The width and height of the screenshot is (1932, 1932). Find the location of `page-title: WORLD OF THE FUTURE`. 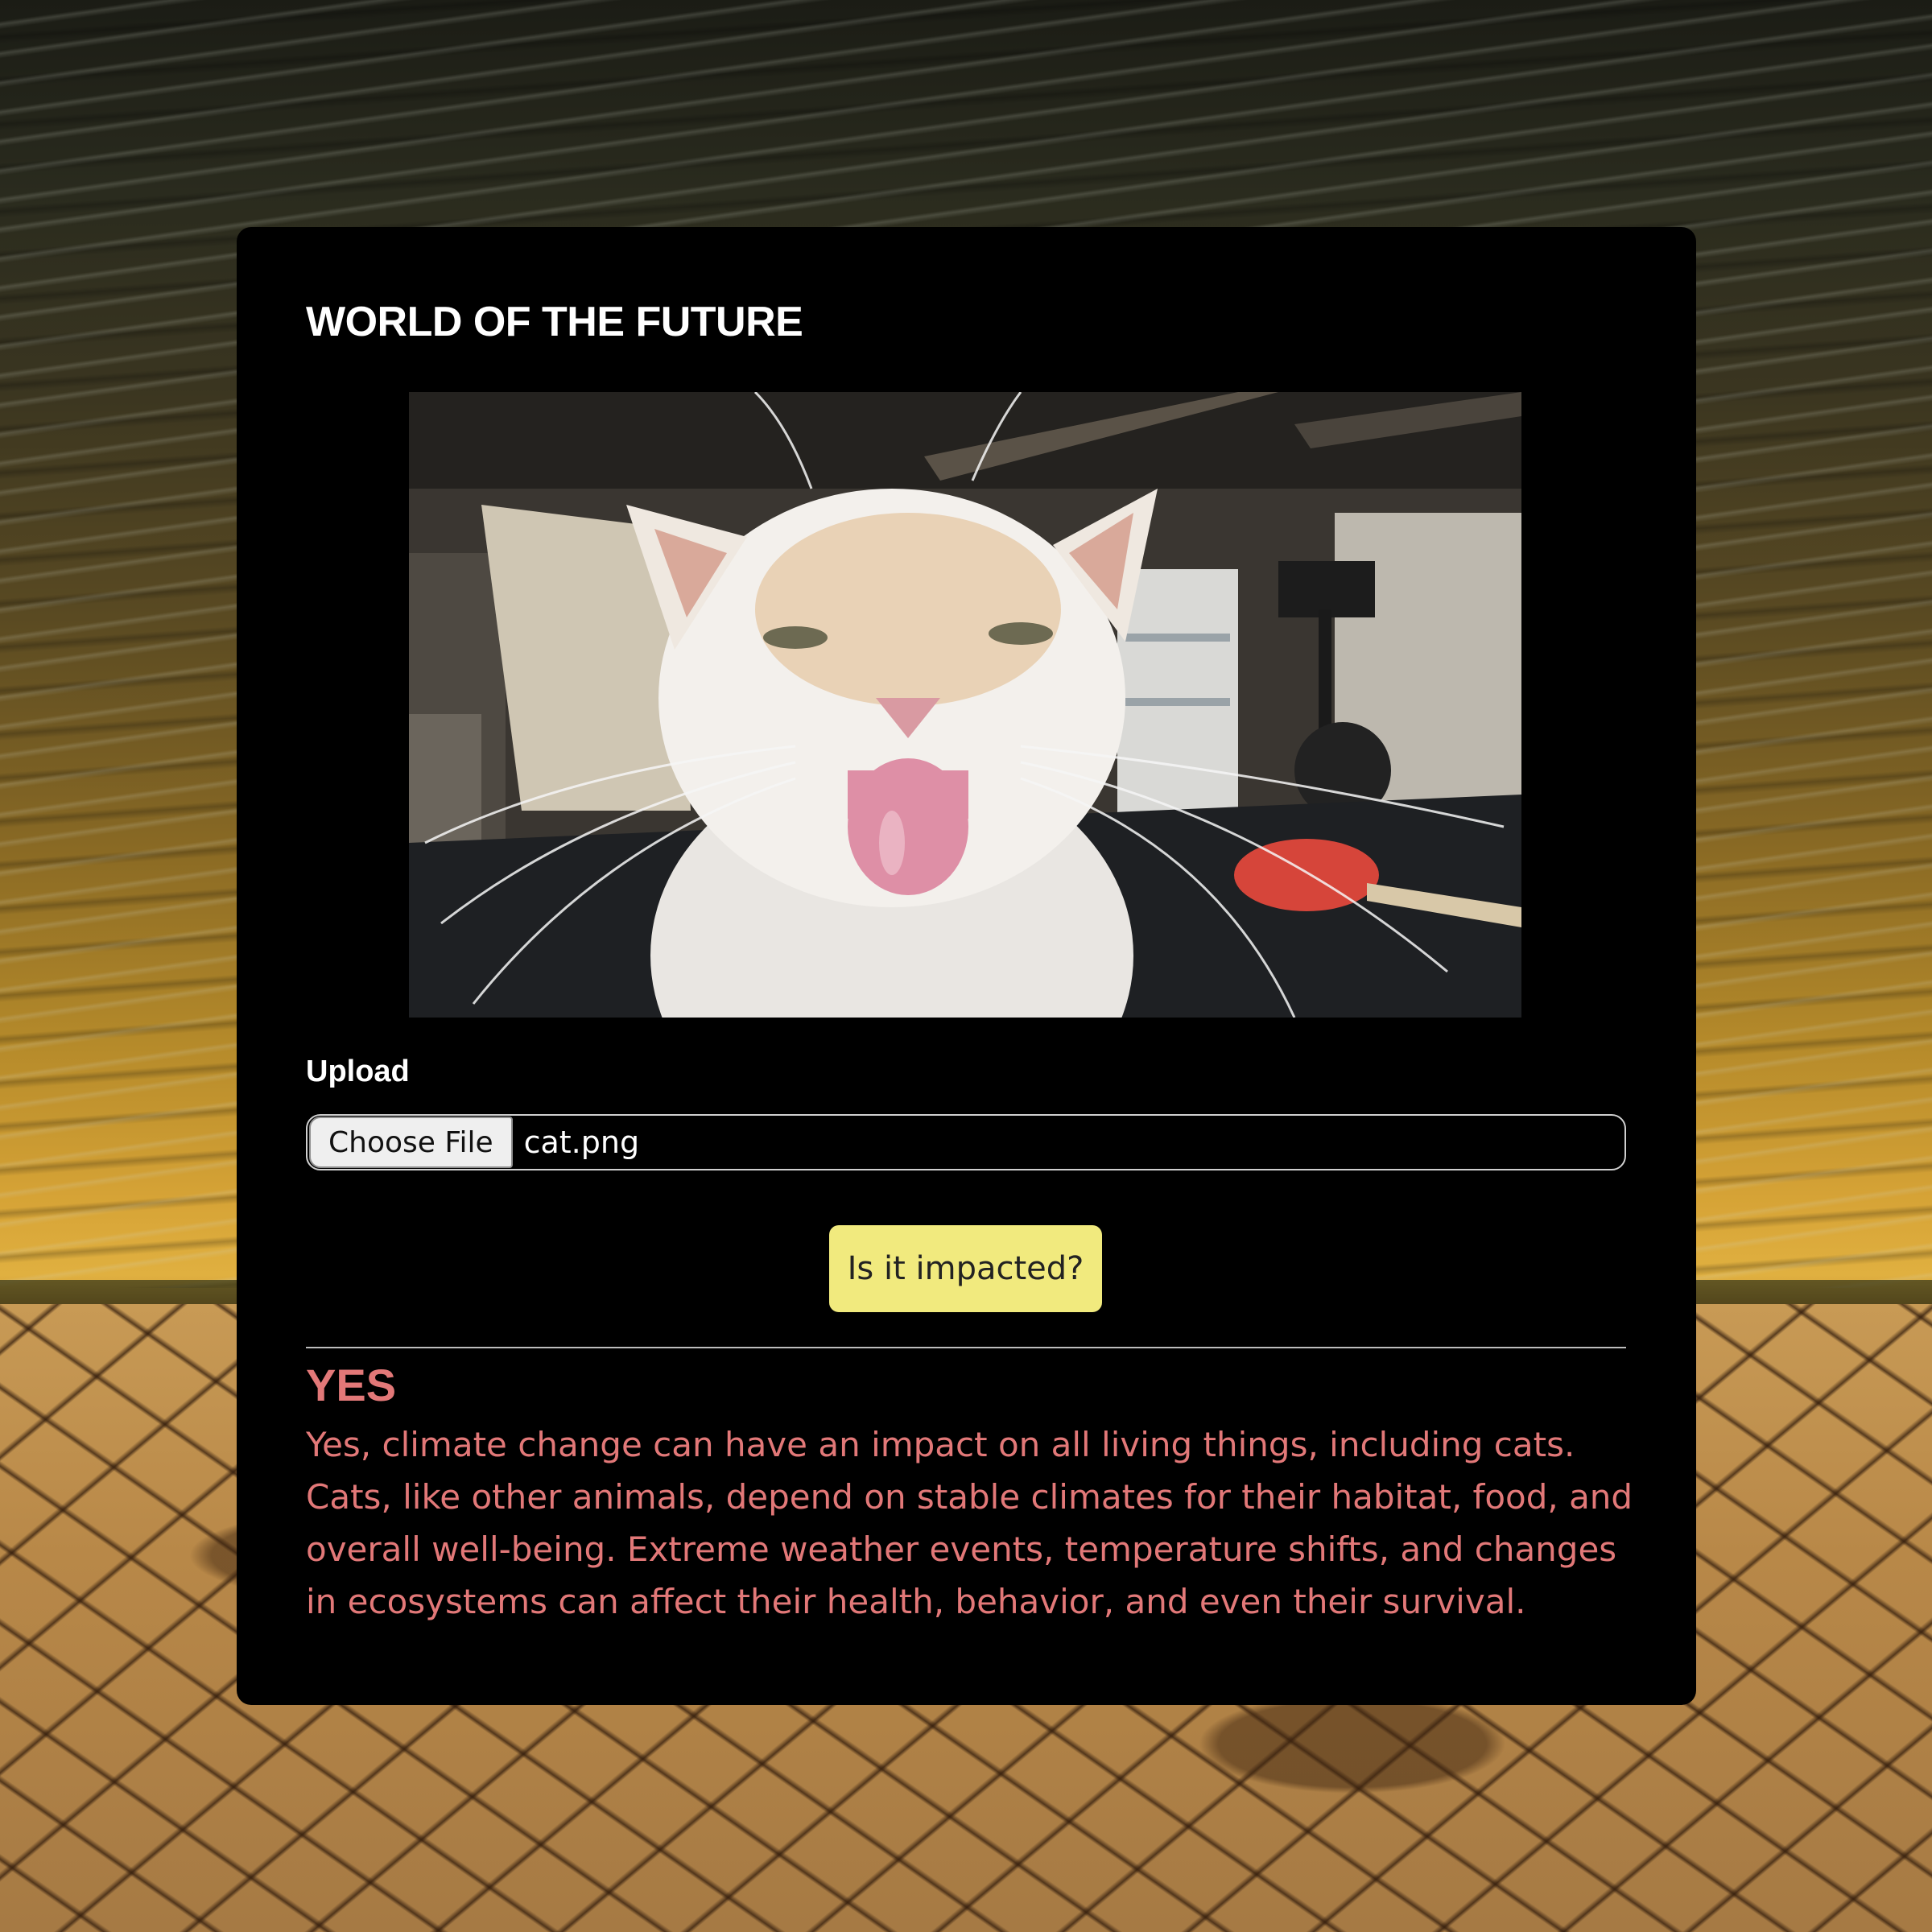

page-title: WORLD OF THE FUTURE is located at coordinates (554, 322).